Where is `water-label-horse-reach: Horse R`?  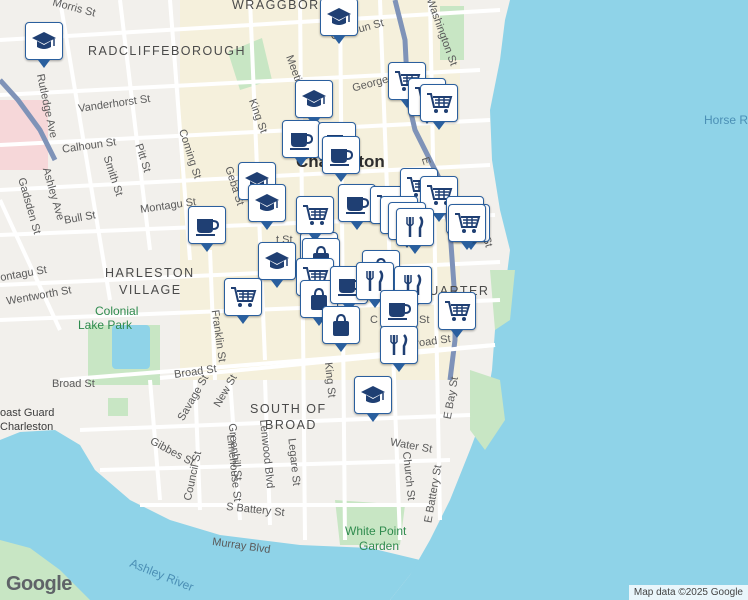
water-label-horse-reach: Horse R is located at coordinates (726, 120).